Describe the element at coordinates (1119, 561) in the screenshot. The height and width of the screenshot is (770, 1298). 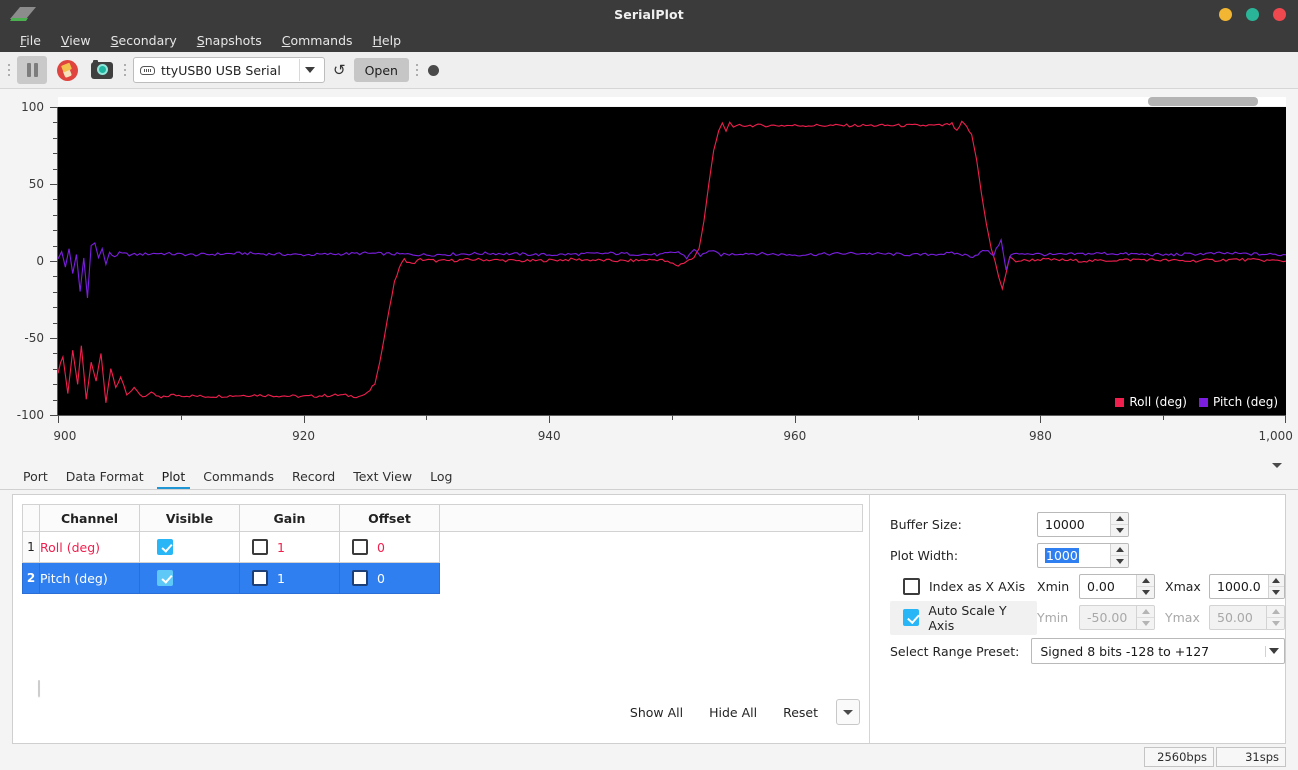
I see `plot-width-down` at that location.